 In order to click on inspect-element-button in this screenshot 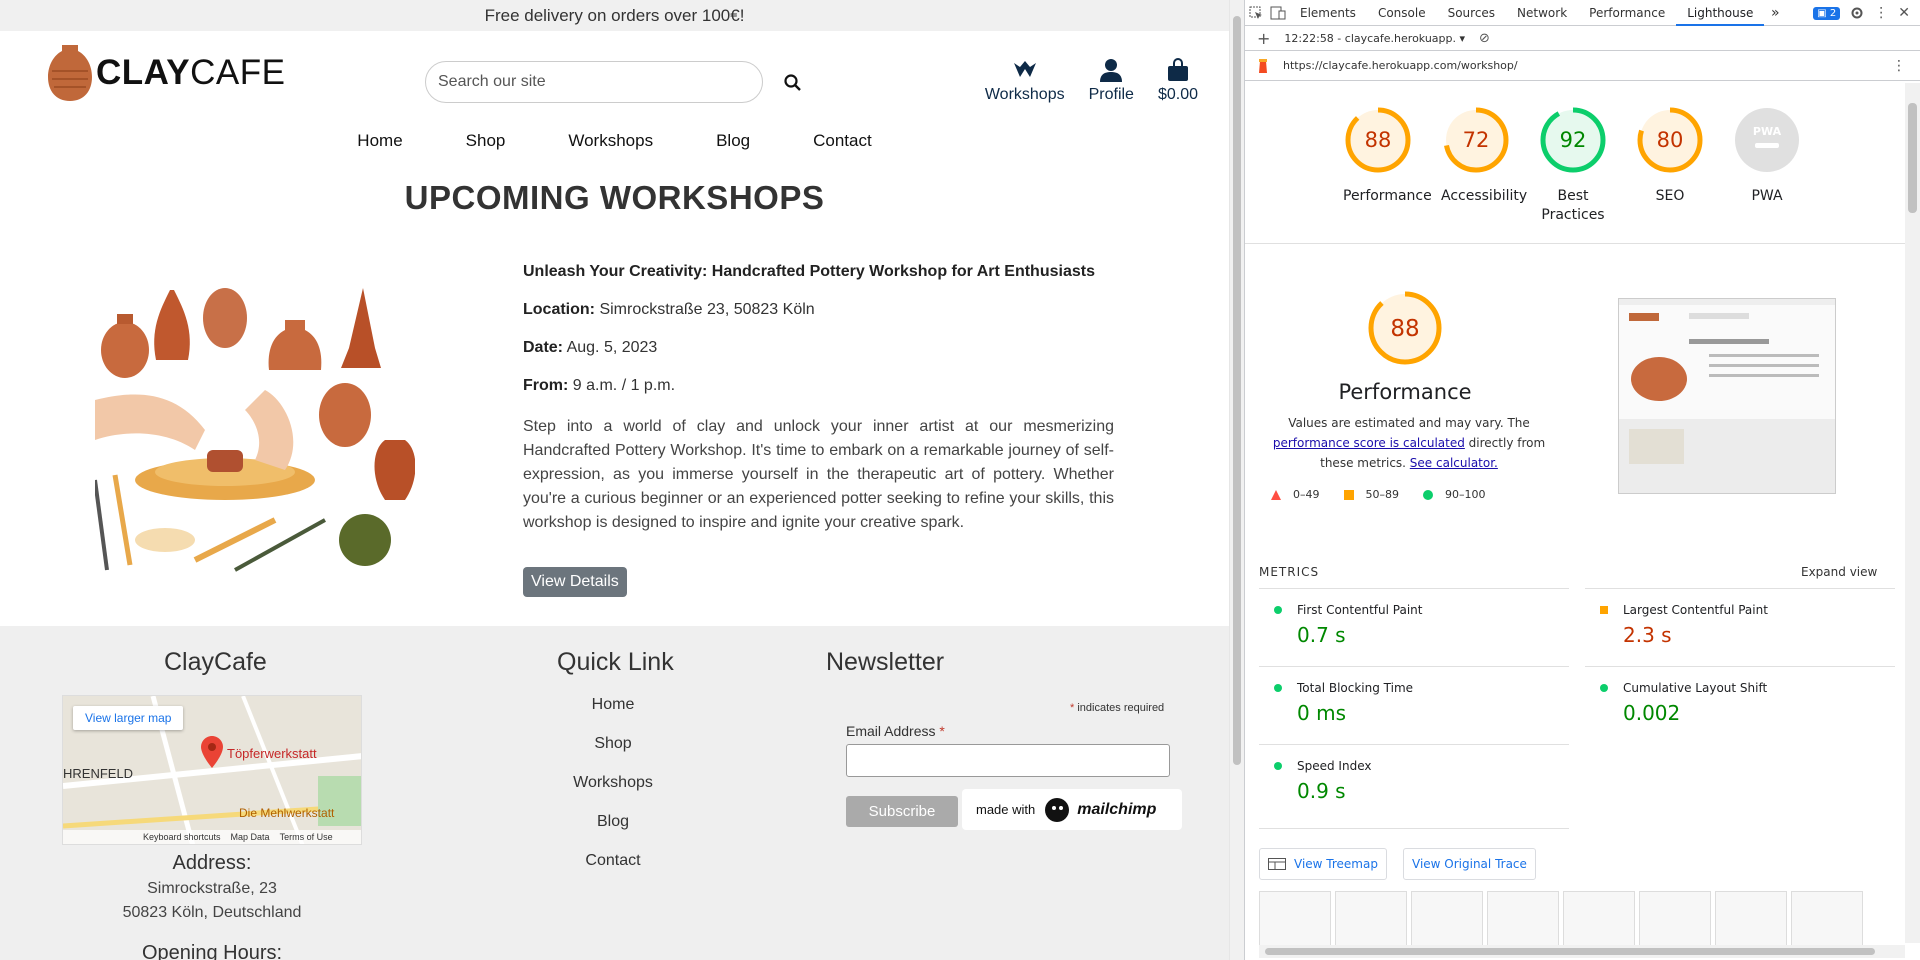, I will do `click(1256, 13)`.